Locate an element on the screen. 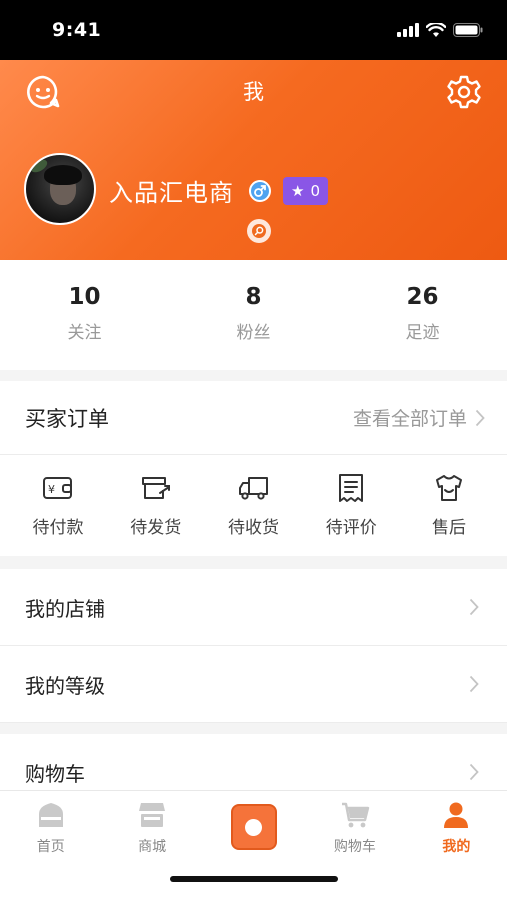 The width and height of the screenshot is (507, 900). shirt-icon is located at coordinates (449, 488).